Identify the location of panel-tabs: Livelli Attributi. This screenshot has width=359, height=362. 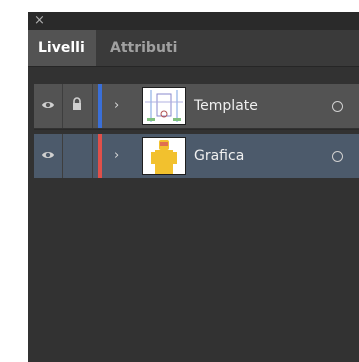
(193, 48).